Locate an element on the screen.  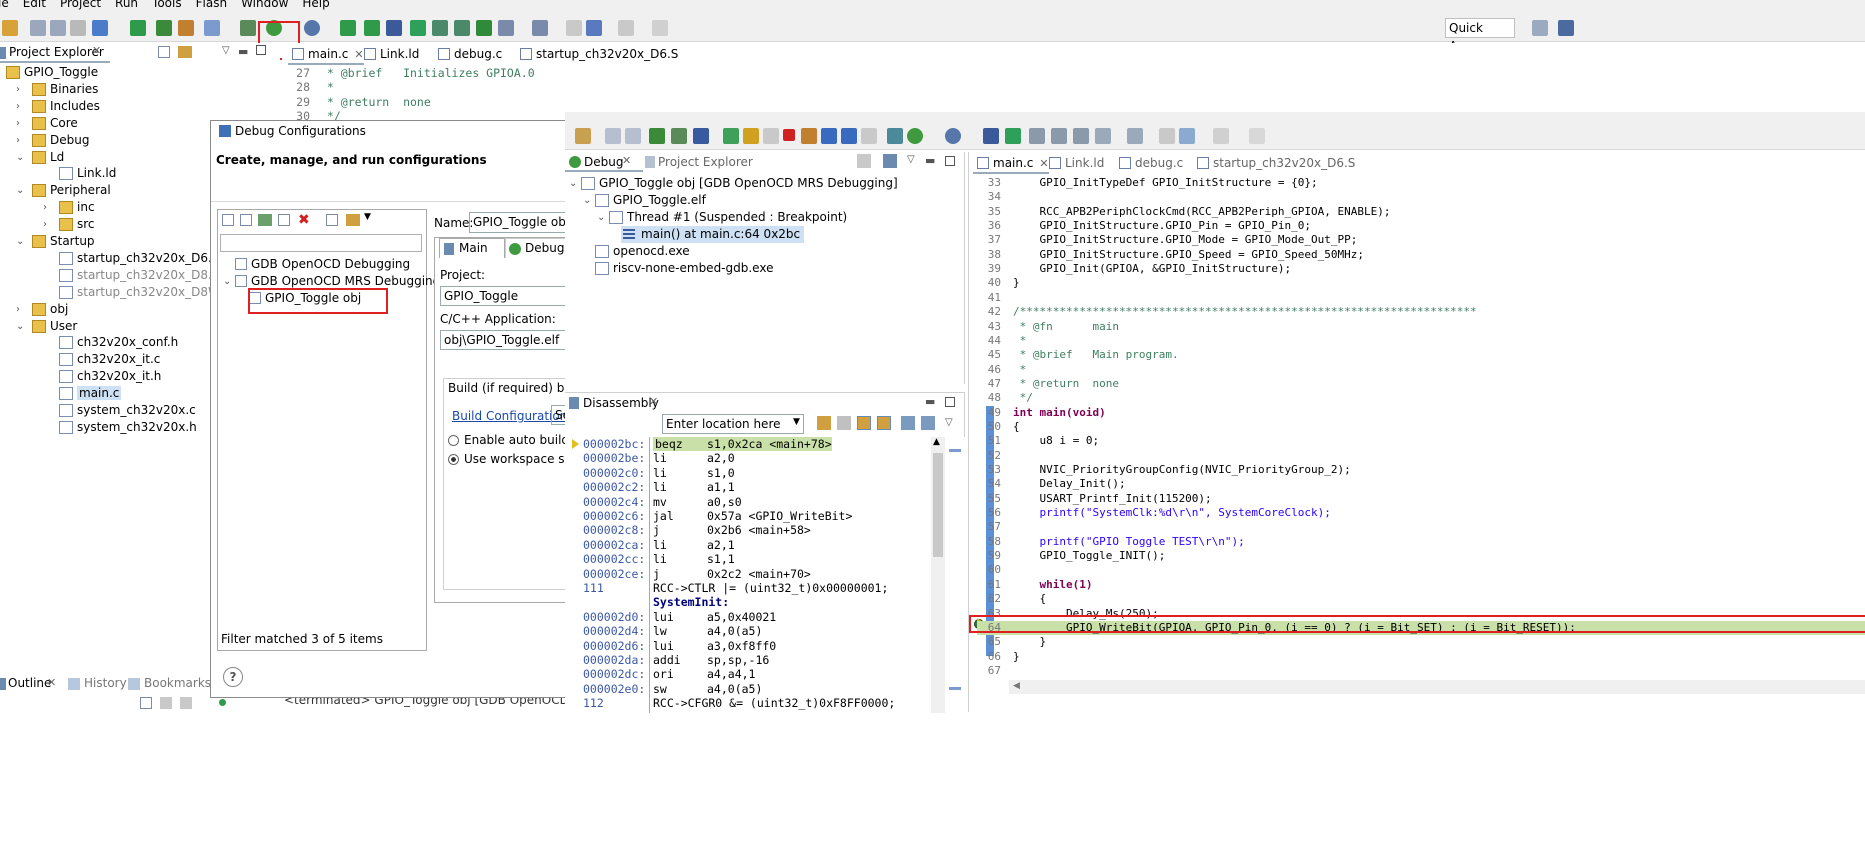
print-icon is located at coordinates (78, 28).